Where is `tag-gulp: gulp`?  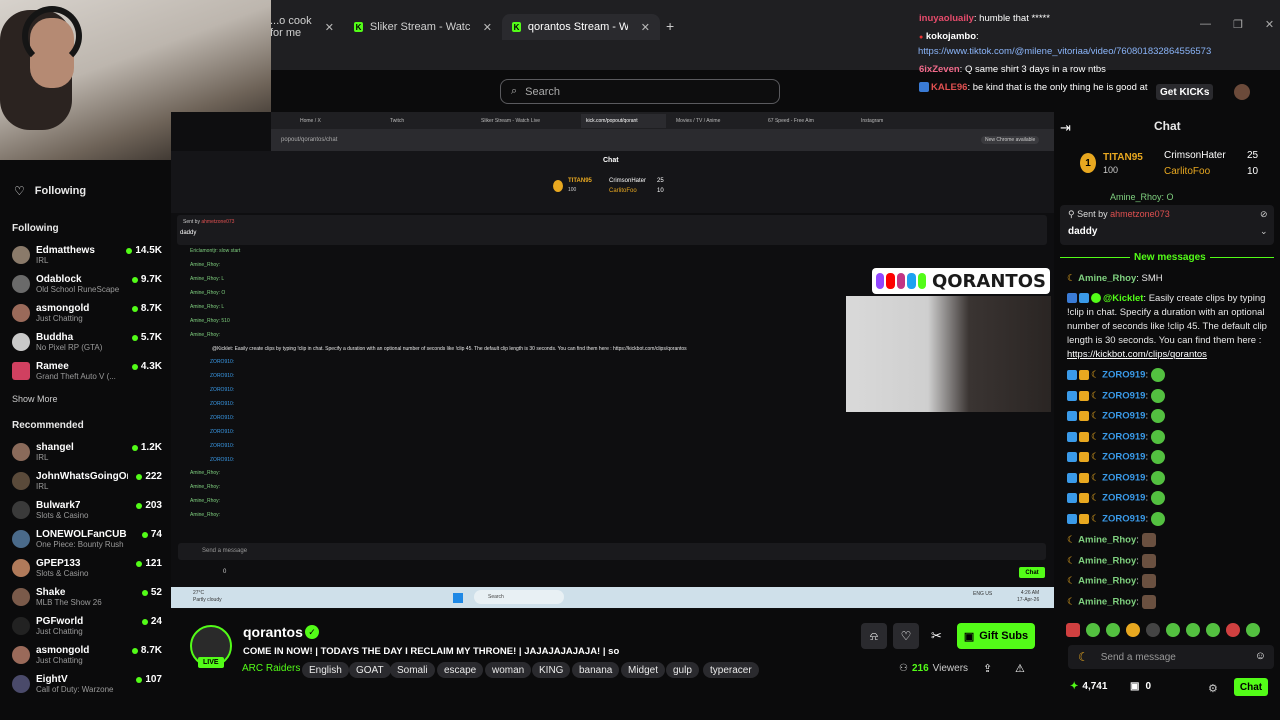
tag-gulp: gulp is located at coordinates (682, 670).